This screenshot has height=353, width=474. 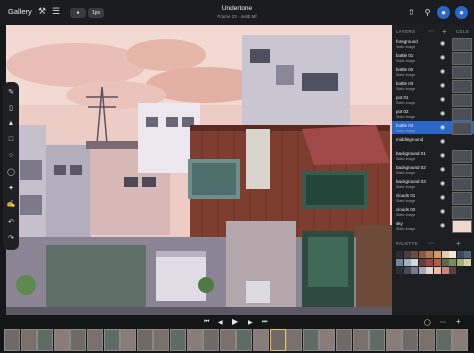 What do you see at coordinates (235, 321) in the screenshot?
I see `play-icon: ▶` at bounding box center [235, 321].